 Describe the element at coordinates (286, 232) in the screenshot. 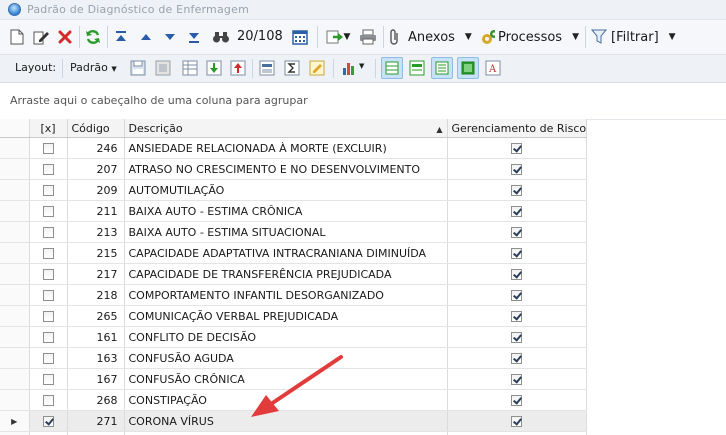

I see `description-cell: BAIXA AUTO - ESTIMA SITUACIONAL` at that location.